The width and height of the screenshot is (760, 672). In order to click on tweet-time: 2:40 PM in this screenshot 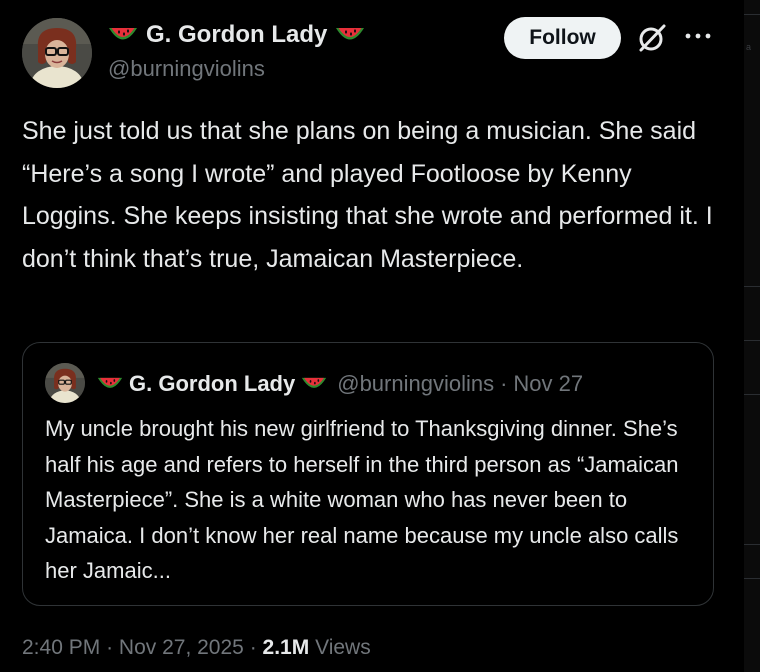, I will do `click(61, 647)`.